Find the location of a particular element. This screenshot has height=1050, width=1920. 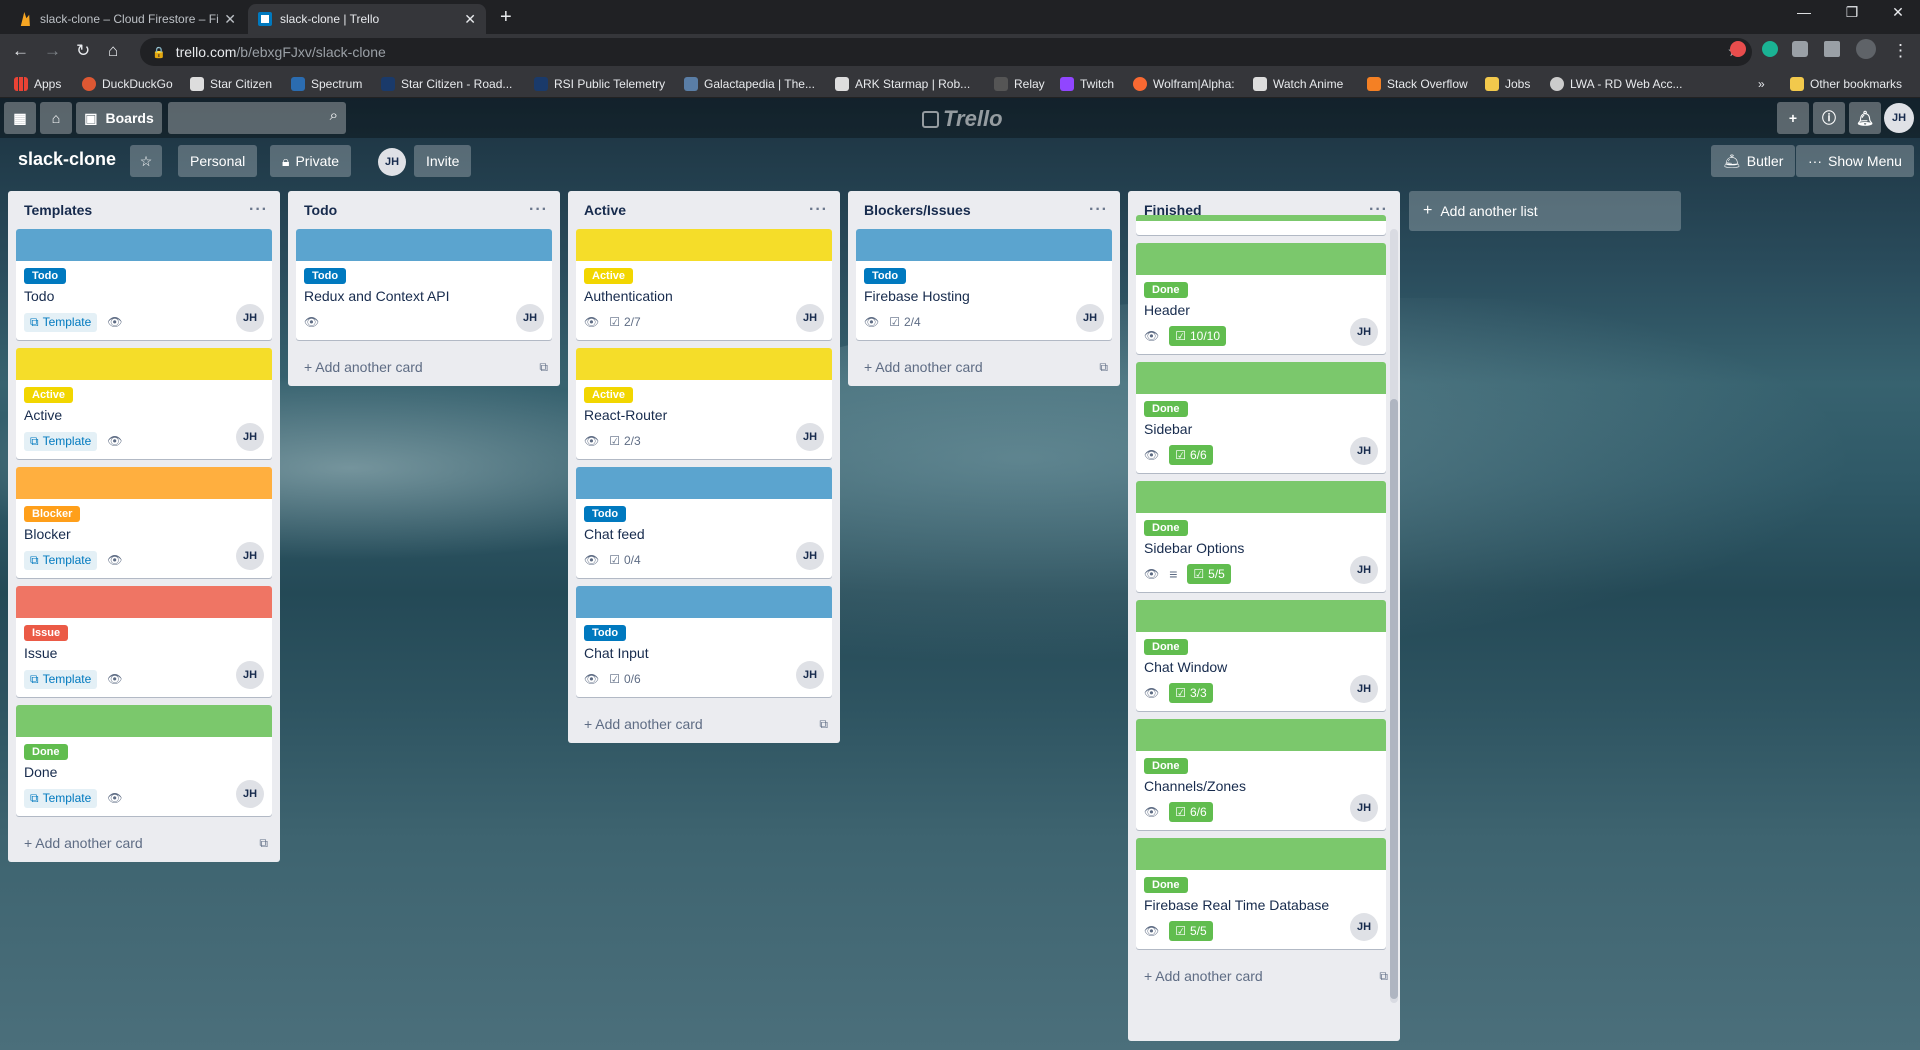

card: Todo Firebase Hosting 👁︎ ☑ 2/4 JH is located at coordinates (984, 284).